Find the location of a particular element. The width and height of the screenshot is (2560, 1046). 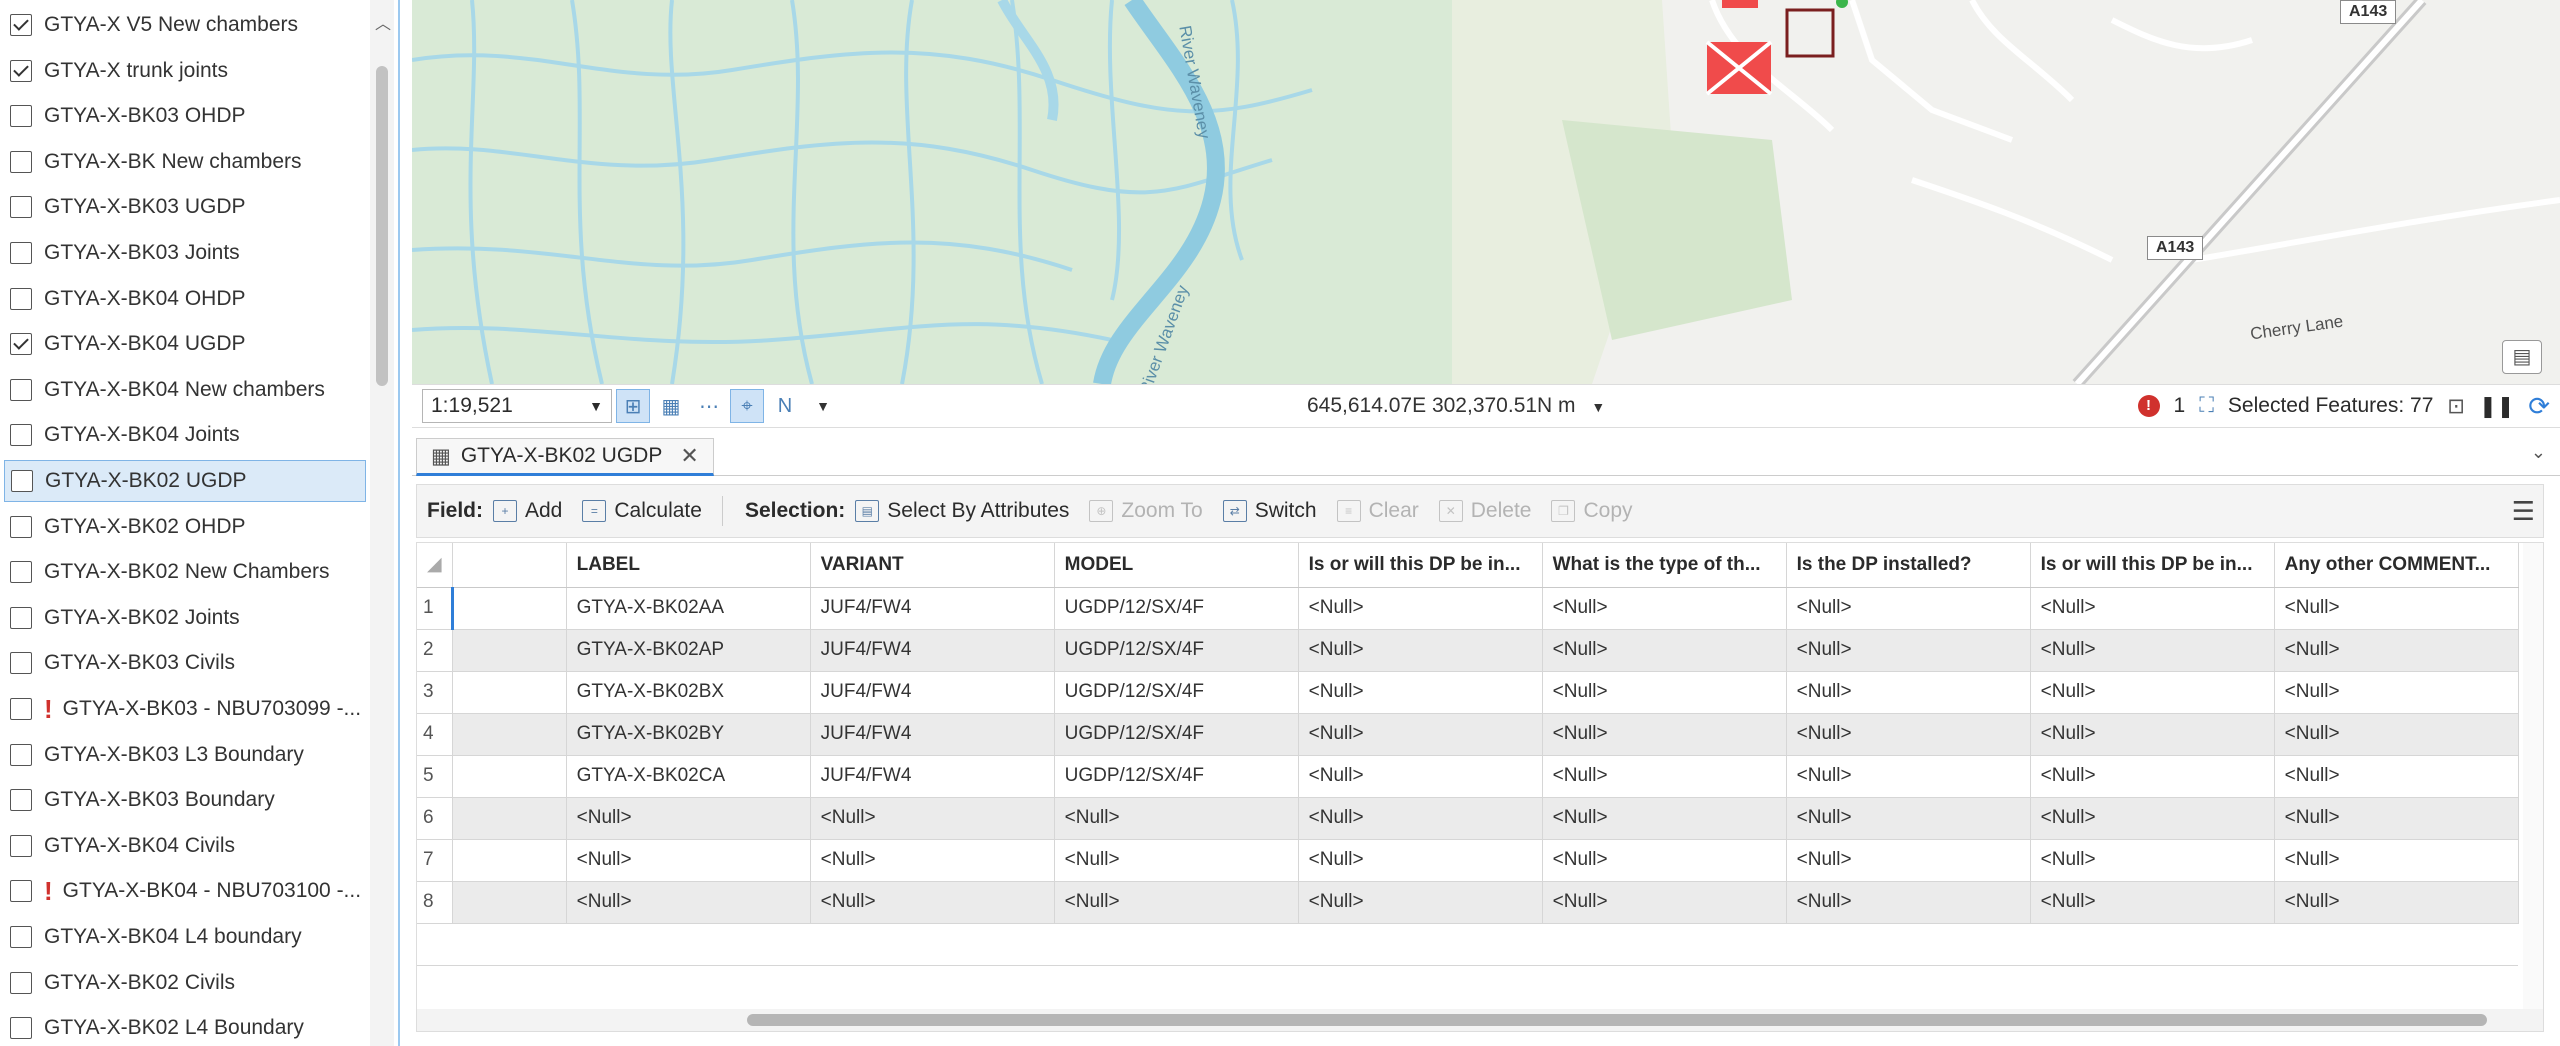

table-cell: GTYA-X-BK02BX is located at coordinates (688, 692).